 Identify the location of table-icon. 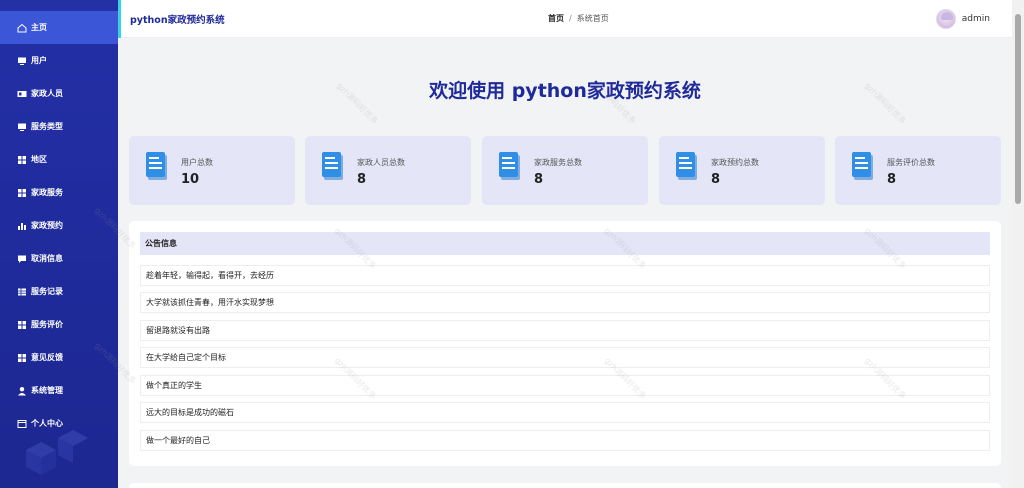
(22, 292).